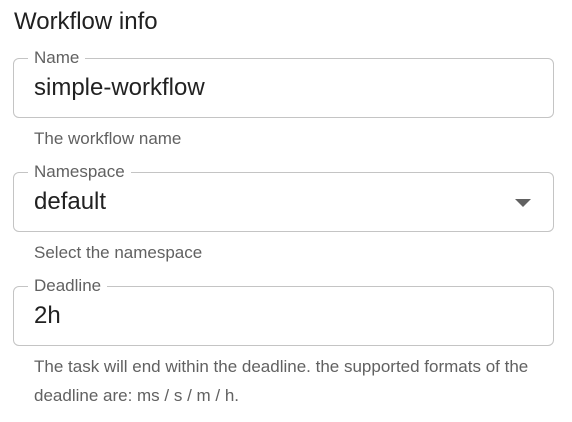 The height and width of the screenshot is (422, 572). What do you see at coordinates (47, 316) in the screenshot?
I see `deadline-input: 2h` at bounding box center [47, 316].